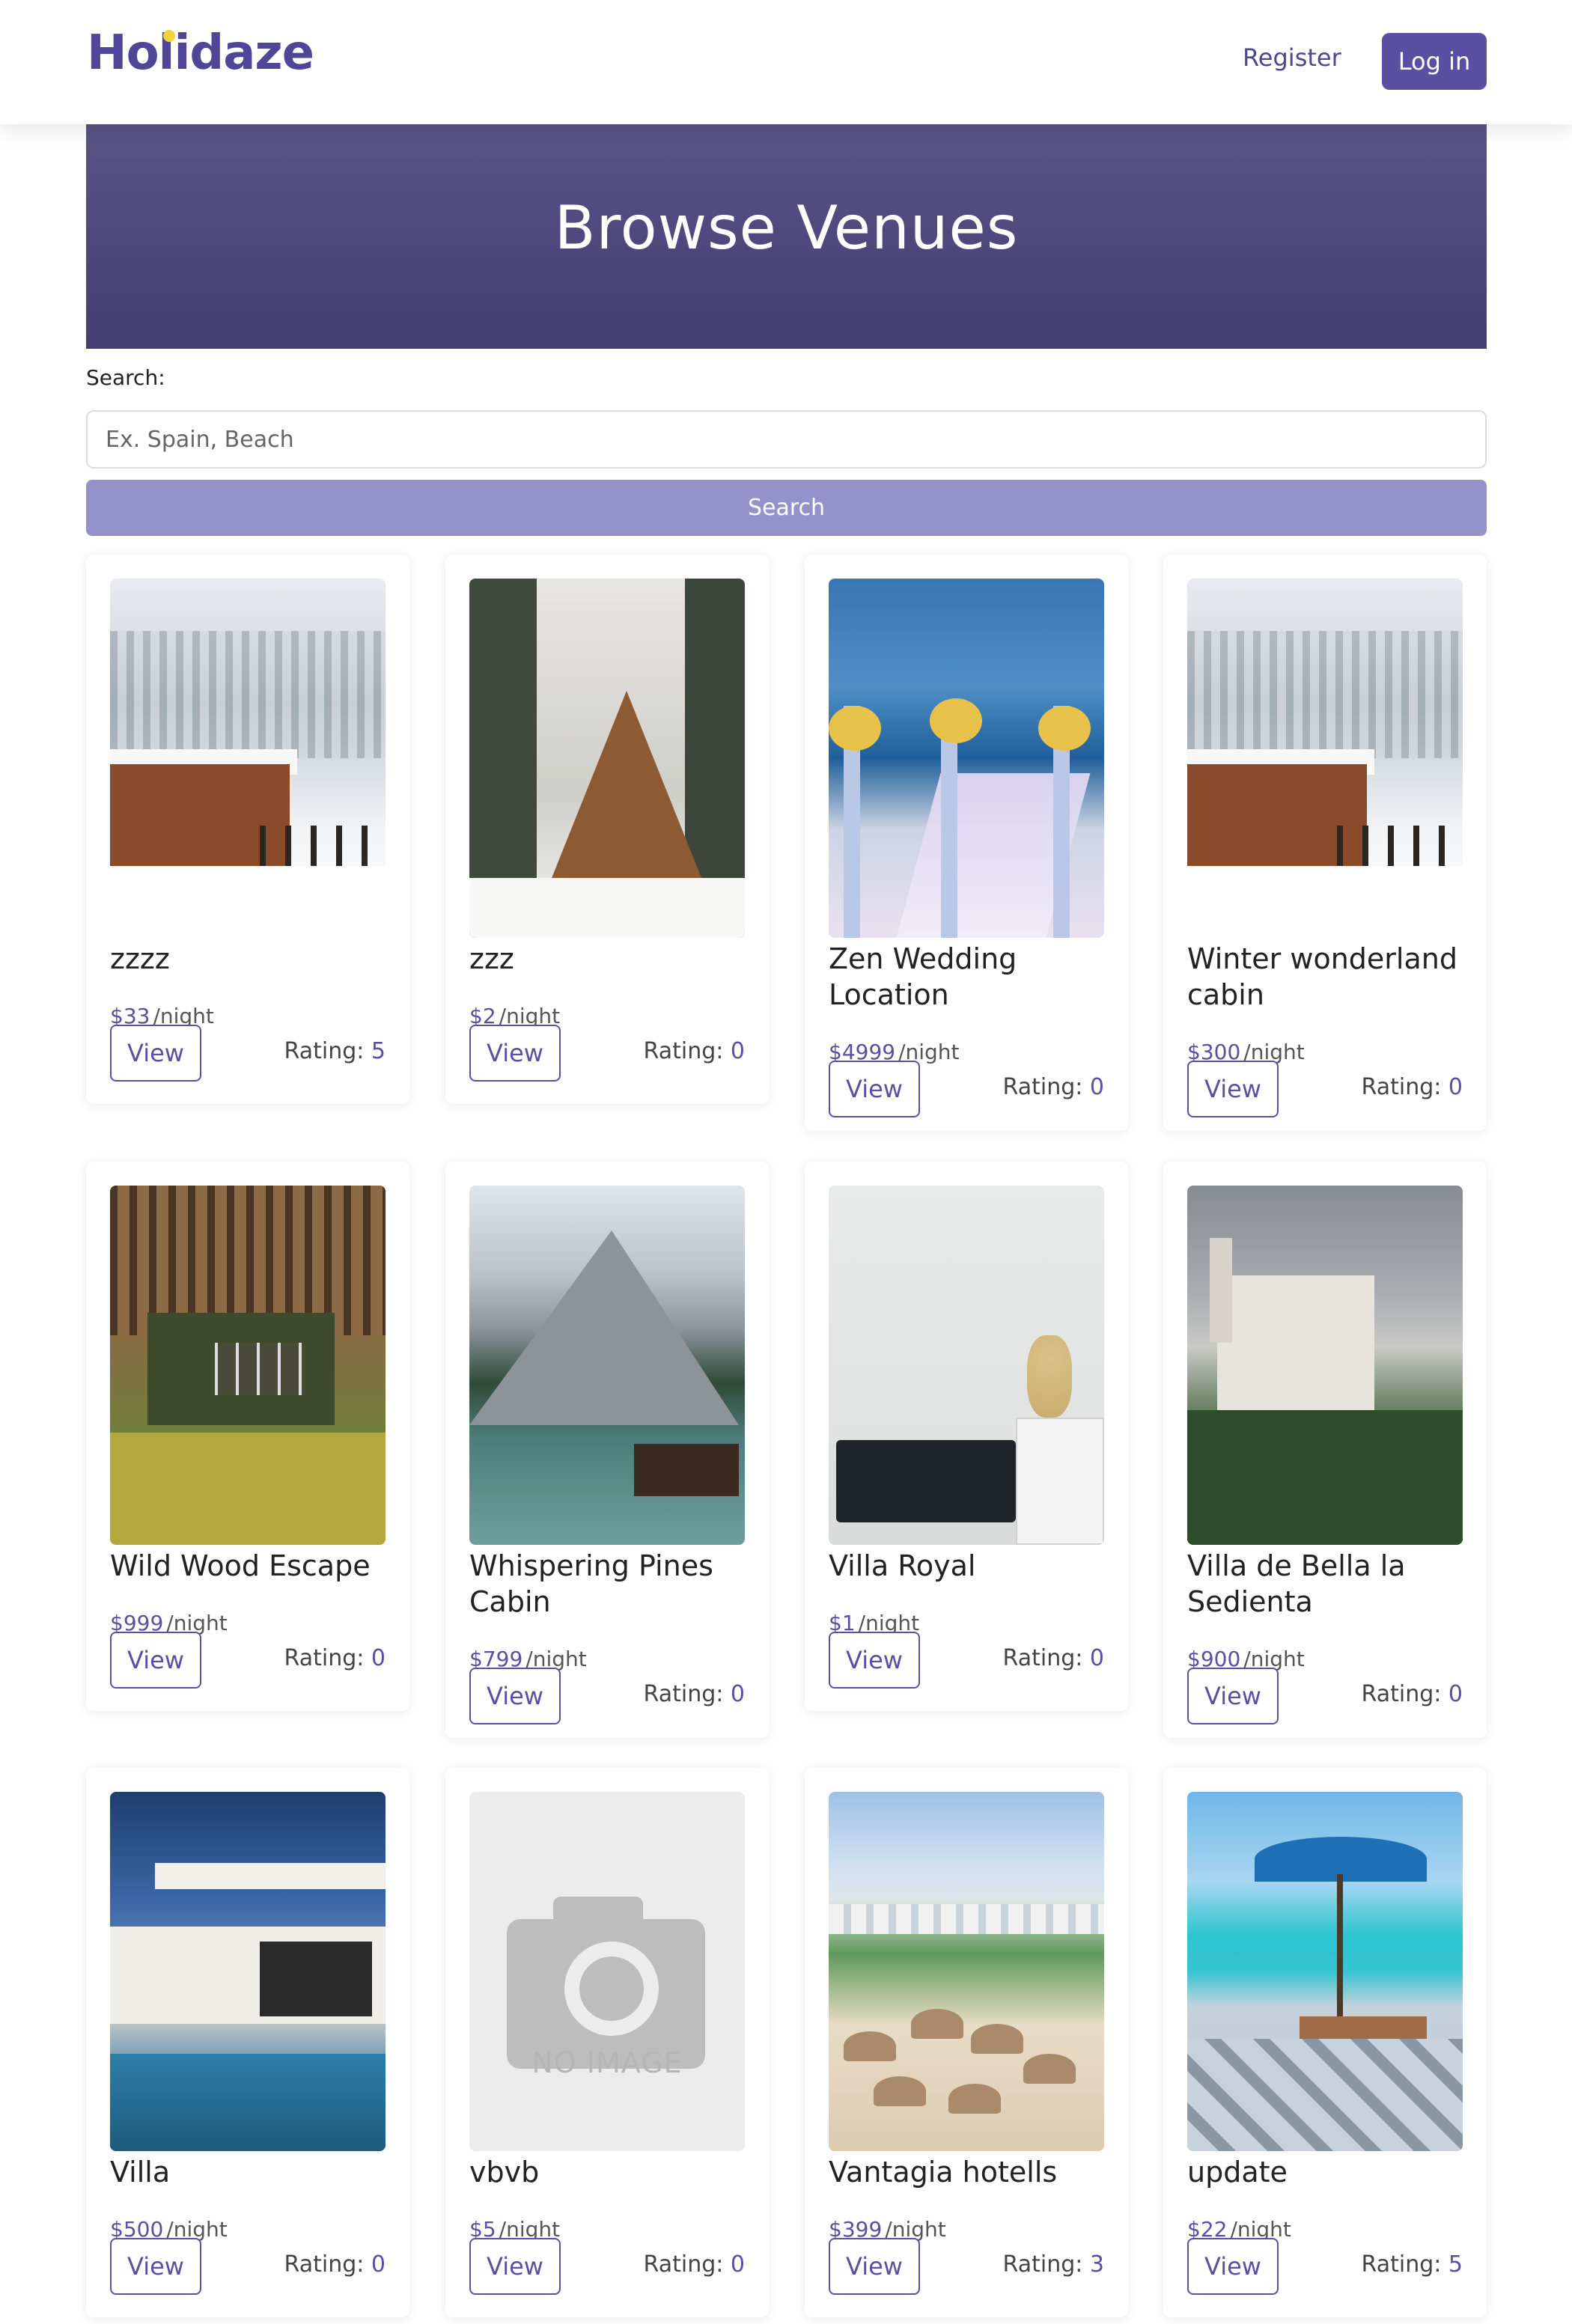 This screenshot has height=2324, width=1572. What do you see at coordinates (1434, 62) in the screenshot?
I see `login-button: Log in` at bounding box center [1434, 62].